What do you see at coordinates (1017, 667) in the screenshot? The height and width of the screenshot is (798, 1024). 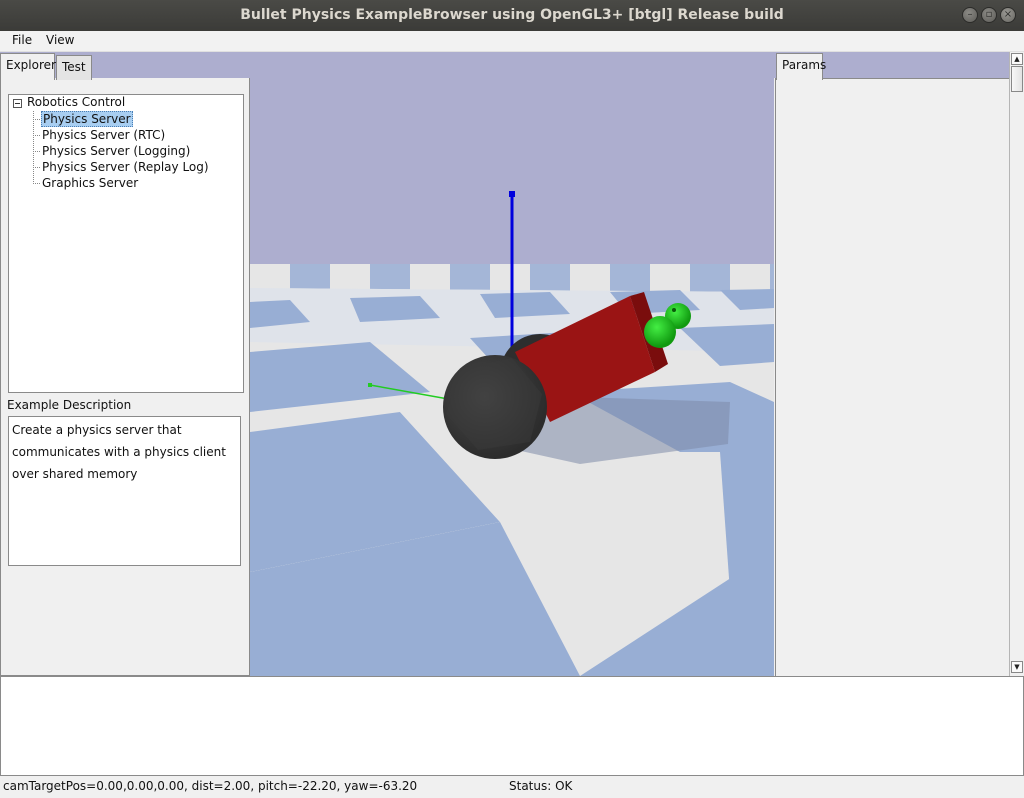 I see `scroll-down-icon: ▼` at bounding box center [1017, 667].